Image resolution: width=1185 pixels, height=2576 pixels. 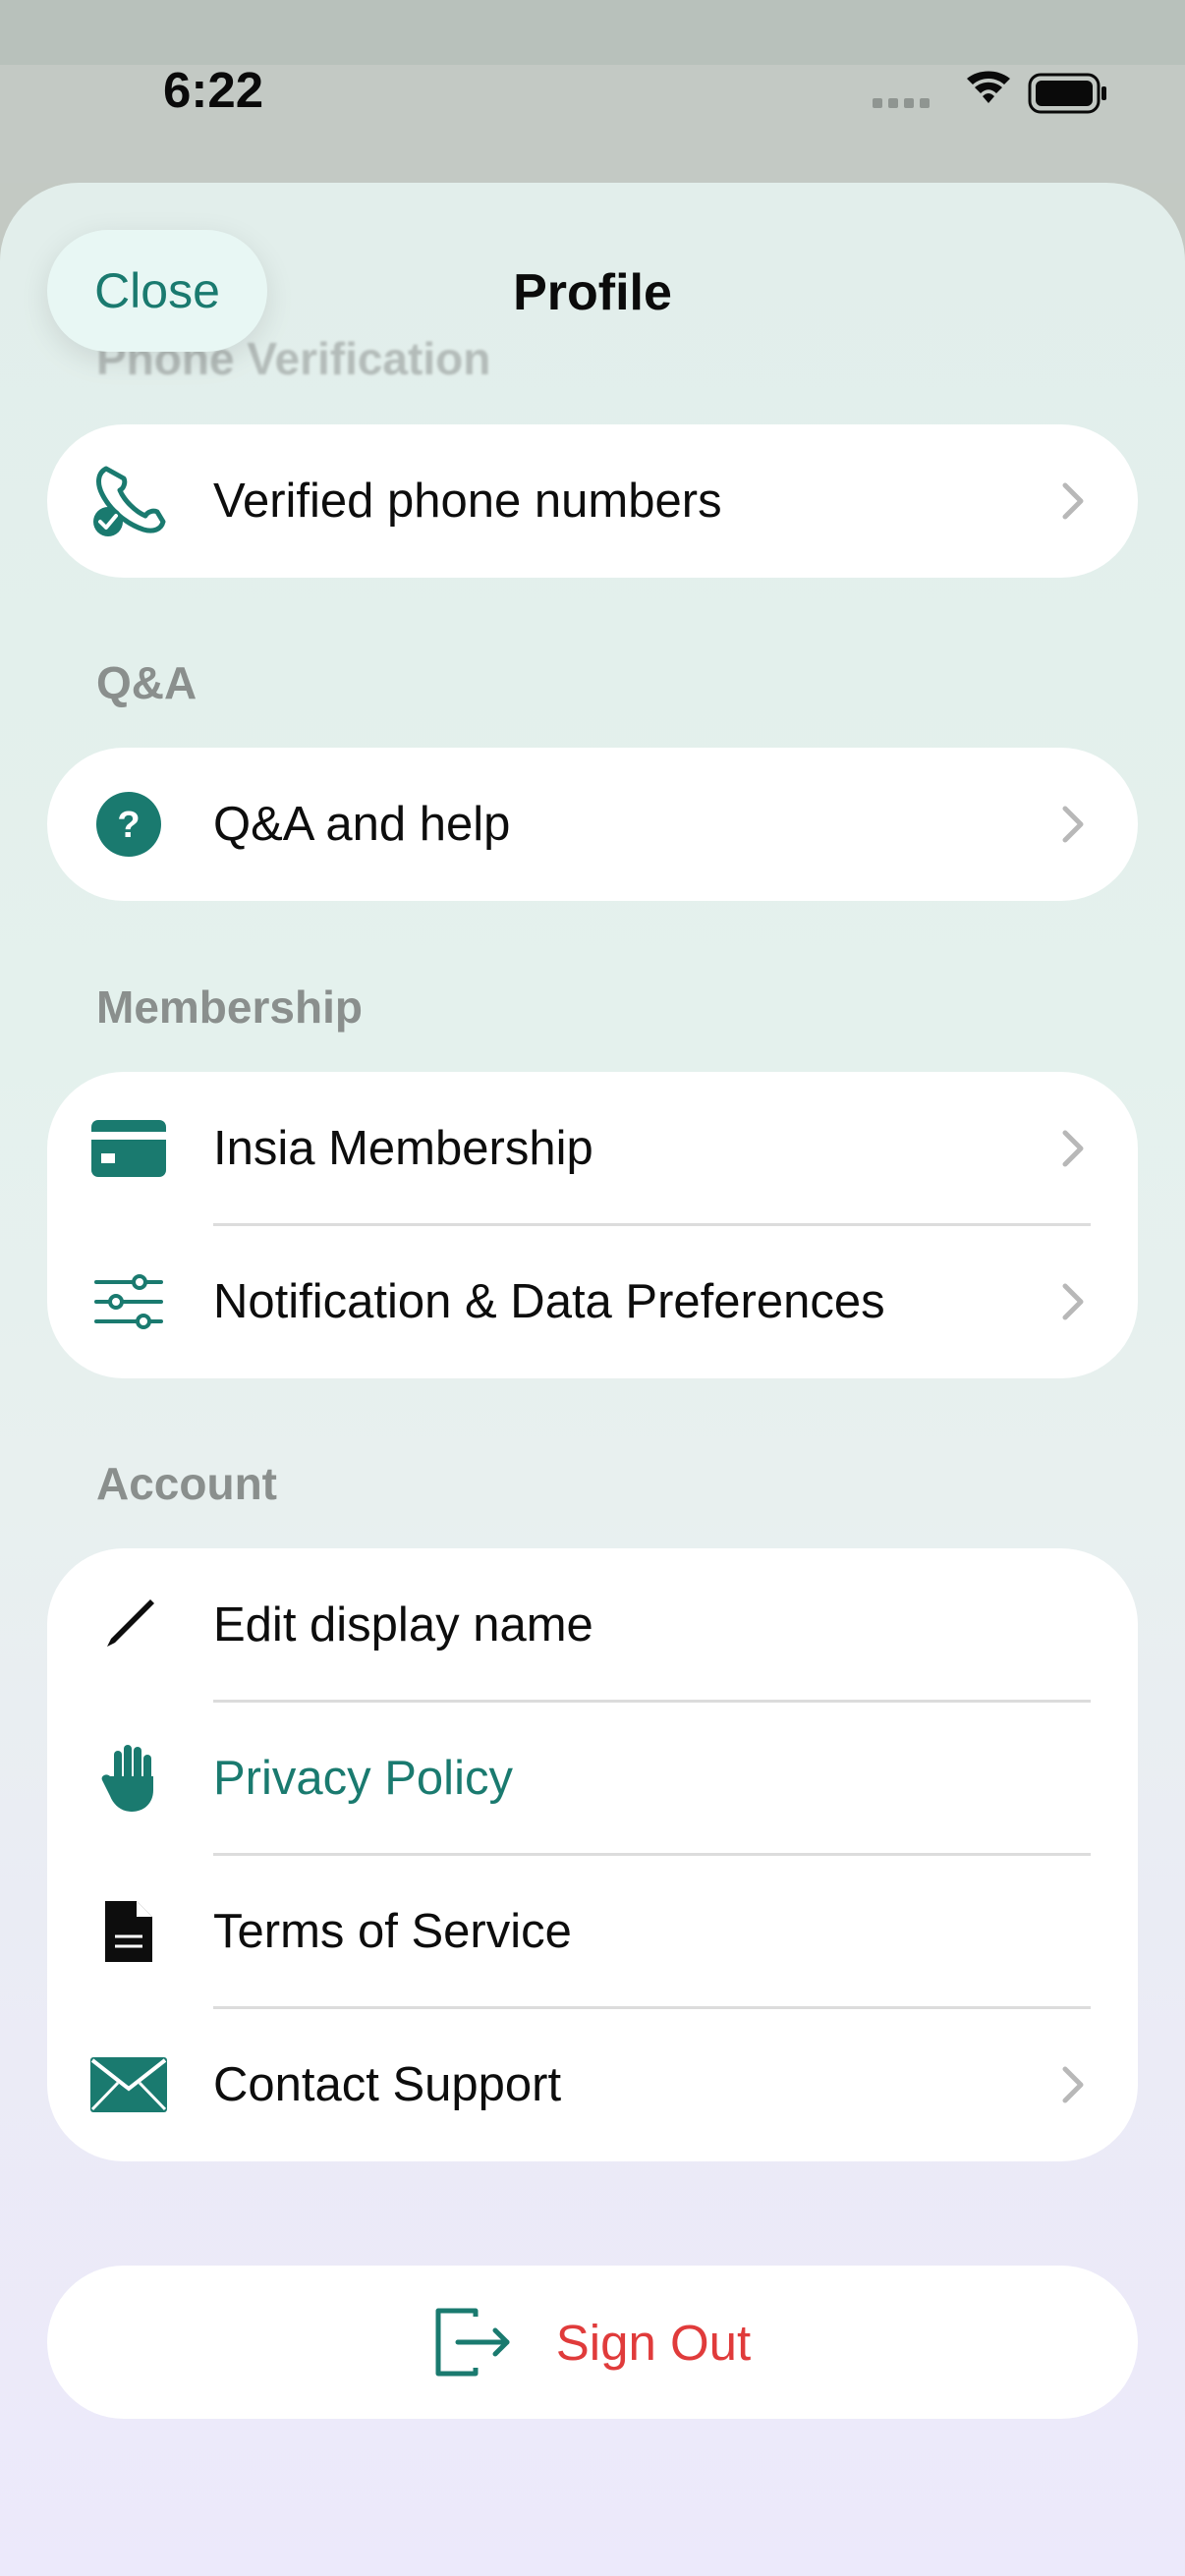 What do you see at coordinates (129, 1301) in the screenshot?
I see `sliders-icon` at bounding box center [129, 1301].